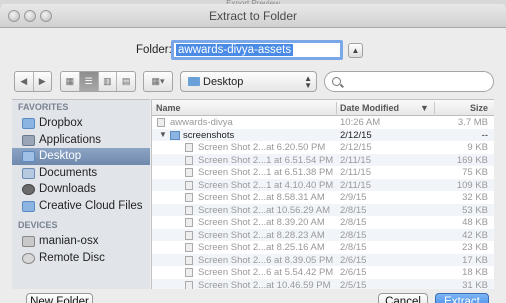 This screenshot has height=303, width=506. What do you see at coordinates (262, 147) in the screenshot?
I see `file-name: Screen Shot 2...at 6.20.50 PM` at bounding box center [262, 147].